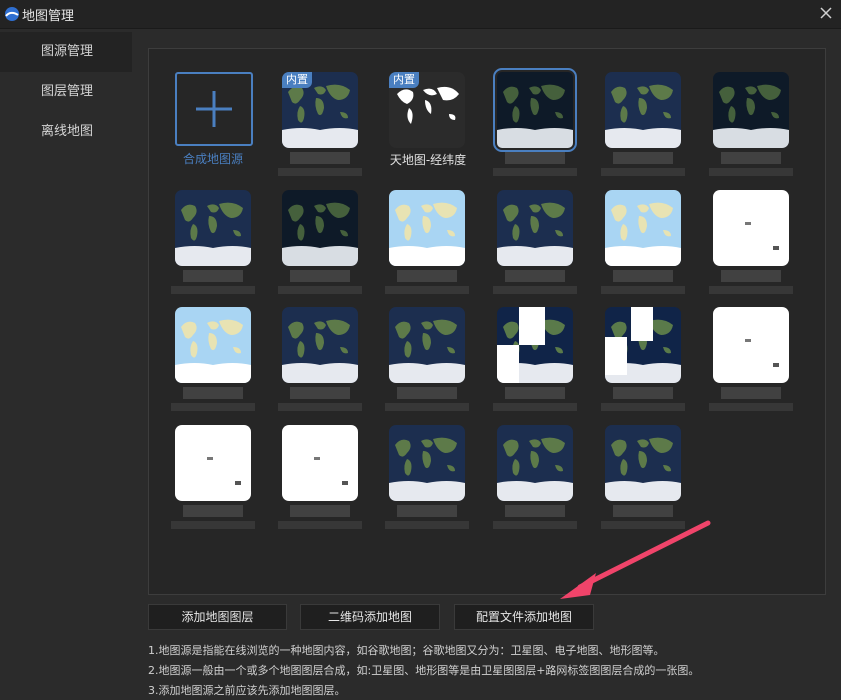 The width and height of the screenshot is (841, 700). What do you see at coordinates (217, 617) in the screenshot?
I see `add-map-layer-button: 添加地图图层` at bounding box center [217, 617].